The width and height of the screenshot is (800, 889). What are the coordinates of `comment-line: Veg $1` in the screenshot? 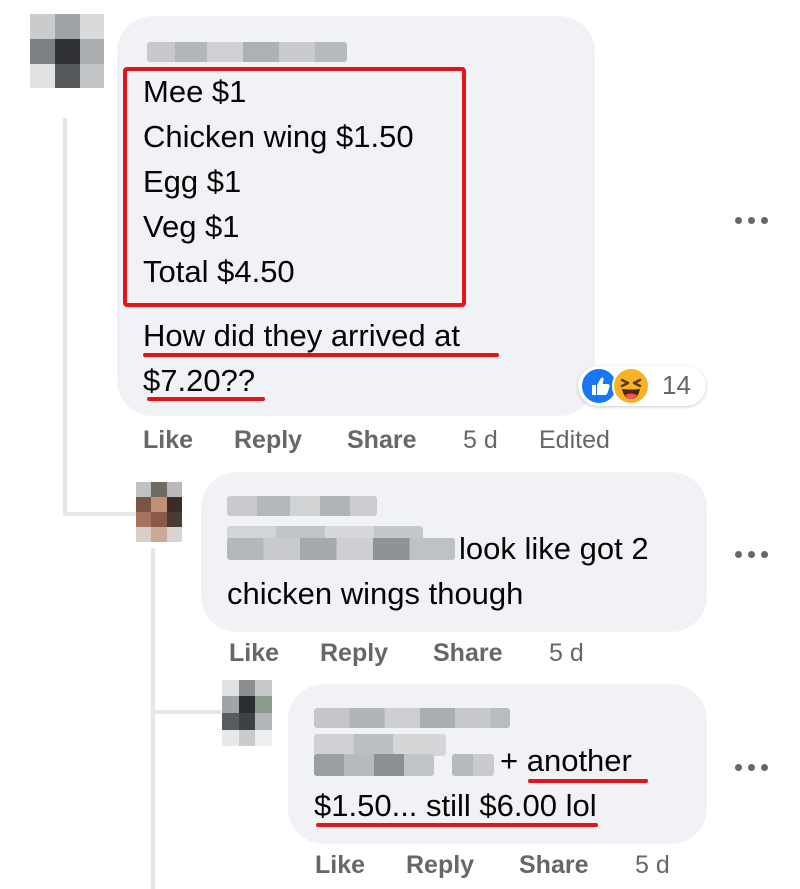 It's located at (191, 226).